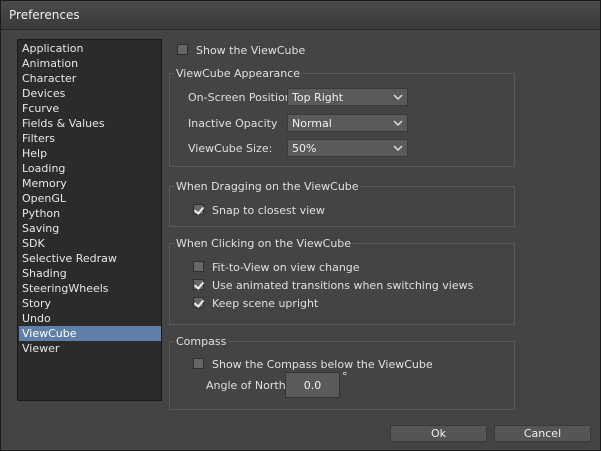 The image size is (601, 451). What do you see at coordinates (268, 210) in the screenshot?
I see `snap-closest-view-label: Snap to closest view` at bounding box center [268, 210].